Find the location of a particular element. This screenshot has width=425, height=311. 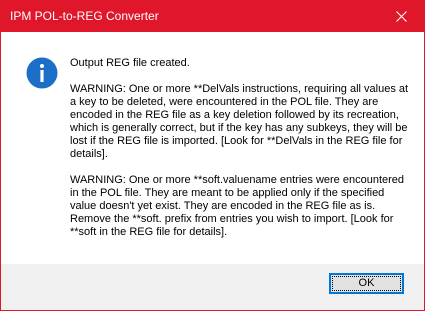

status-message: Output REG file created. is located at coordinates (130, 63).